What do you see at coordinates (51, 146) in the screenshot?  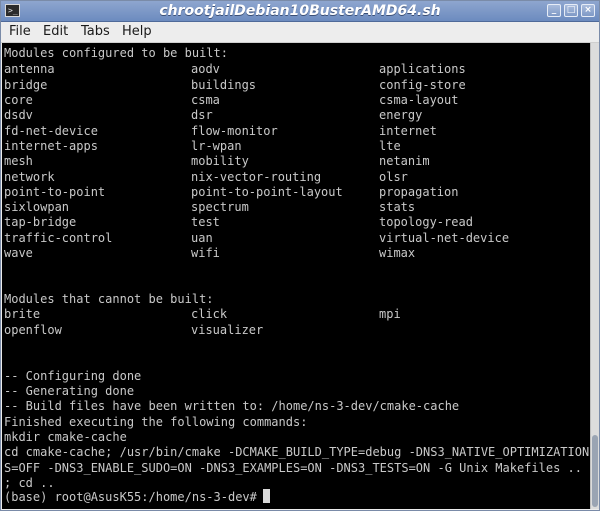 I see `module-name: internet-apps` at bounding box center [51, 146].